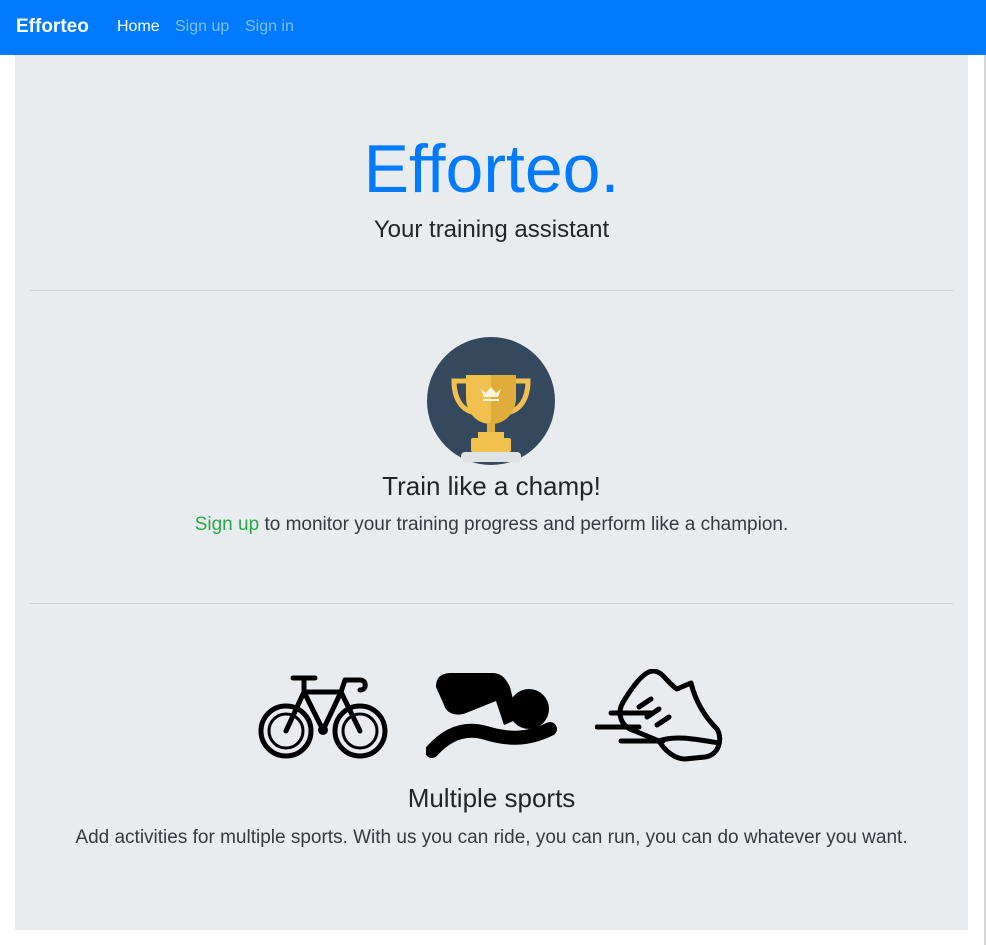  What do you see at coordinates (491, 401) in the screenshot?
I see `trophy-icon` at bounding box center [491, 401].